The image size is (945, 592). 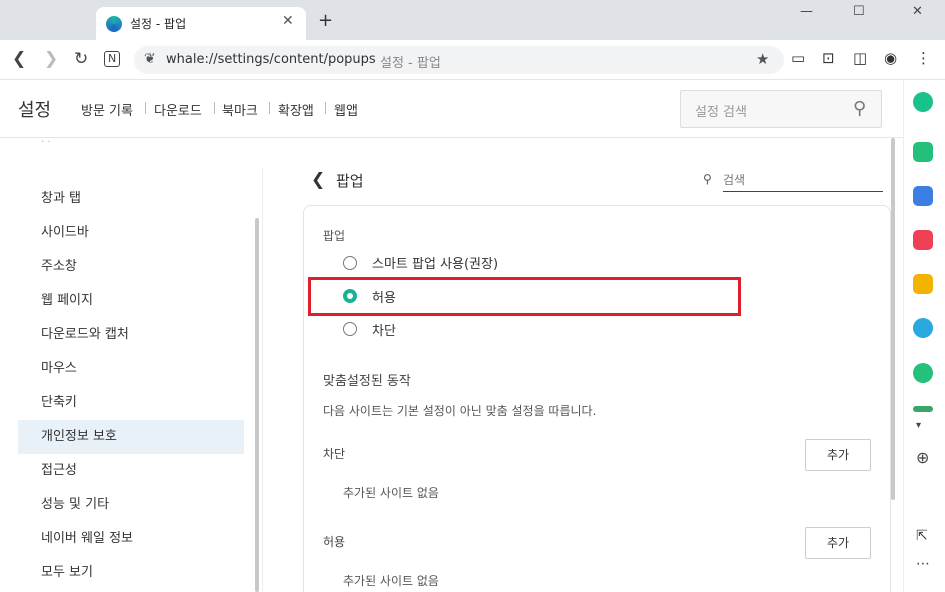 I want to click on menu-icon: ⋮, so click(x=923, y=58).